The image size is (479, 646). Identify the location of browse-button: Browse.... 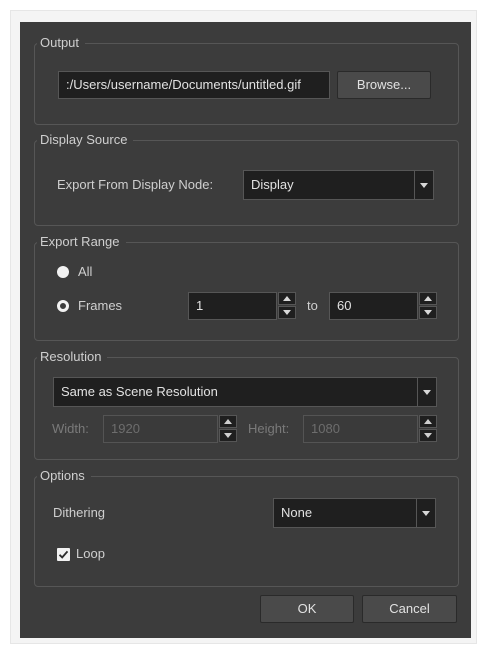
(384, 85).